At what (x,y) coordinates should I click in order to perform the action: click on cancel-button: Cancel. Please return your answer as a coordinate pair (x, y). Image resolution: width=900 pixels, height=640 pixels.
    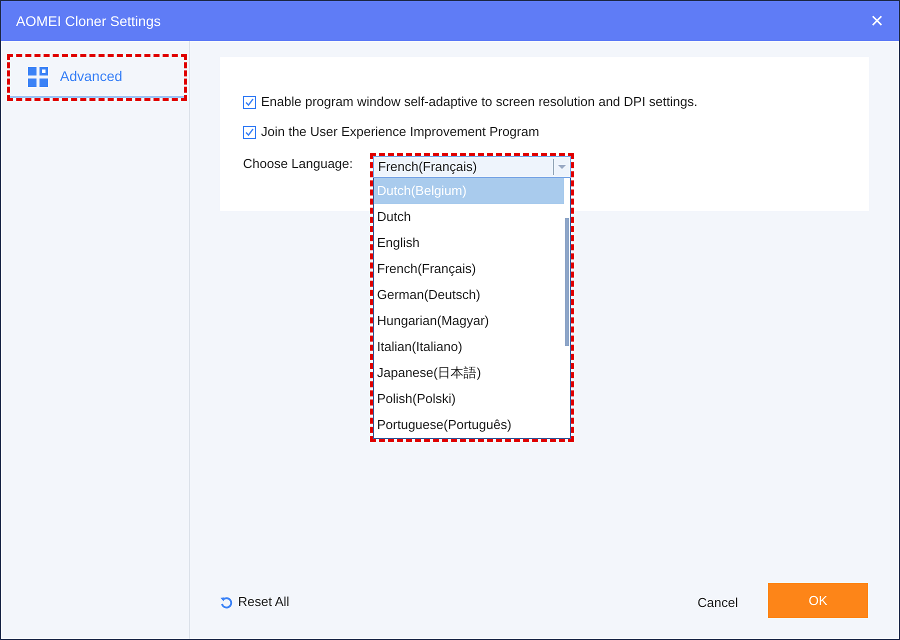
    Looking at the image, I should click on (718, 601).